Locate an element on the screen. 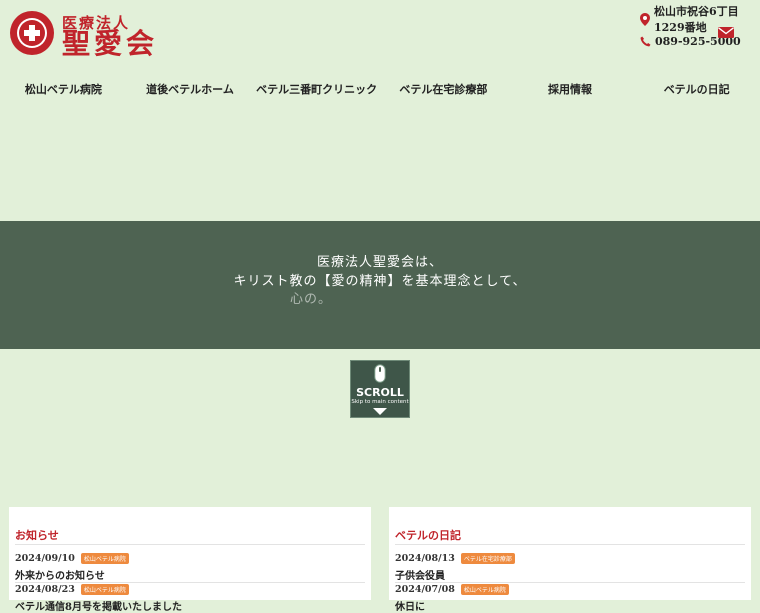 The image size is (760, 613). diary-title-divider is located at coordinates (570, 544).